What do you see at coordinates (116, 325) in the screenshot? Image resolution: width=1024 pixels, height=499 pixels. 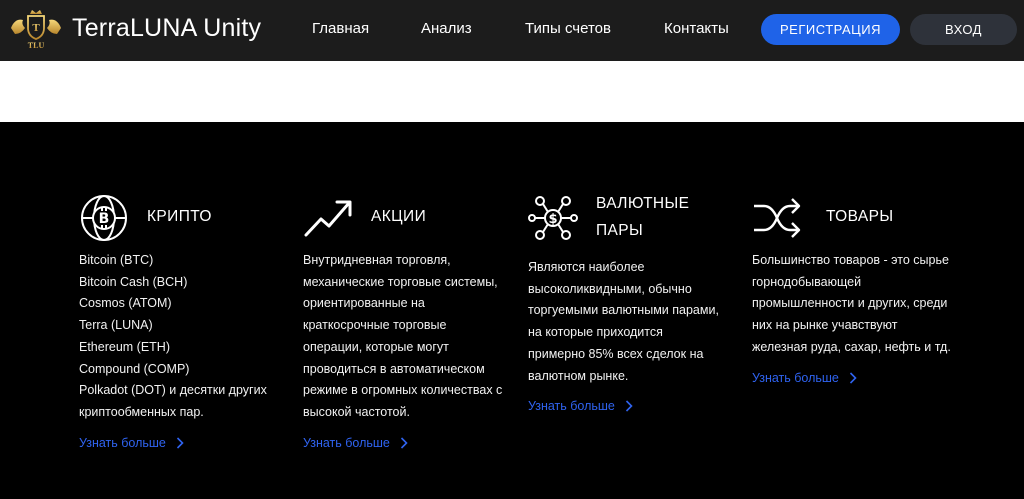 I see `crypto-item: Terra (LUNA)` at bounding box center [116, 325].